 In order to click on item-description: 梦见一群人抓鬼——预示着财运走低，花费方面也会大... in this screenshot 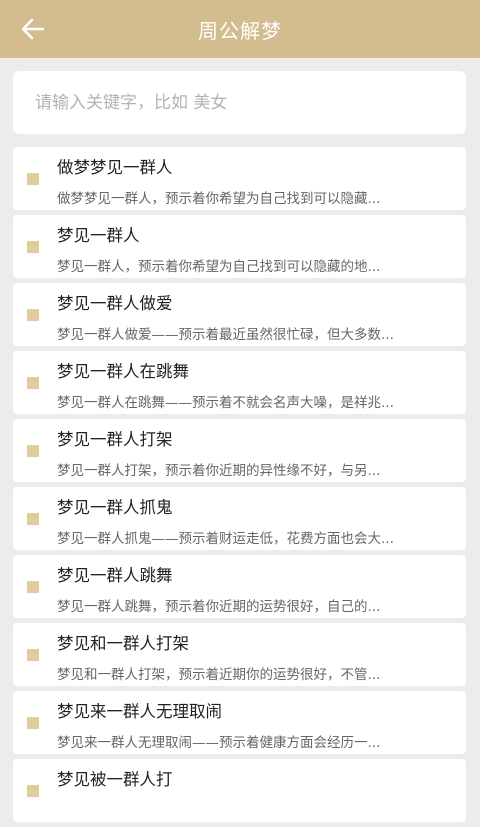, I will do `click(225, 539)`.